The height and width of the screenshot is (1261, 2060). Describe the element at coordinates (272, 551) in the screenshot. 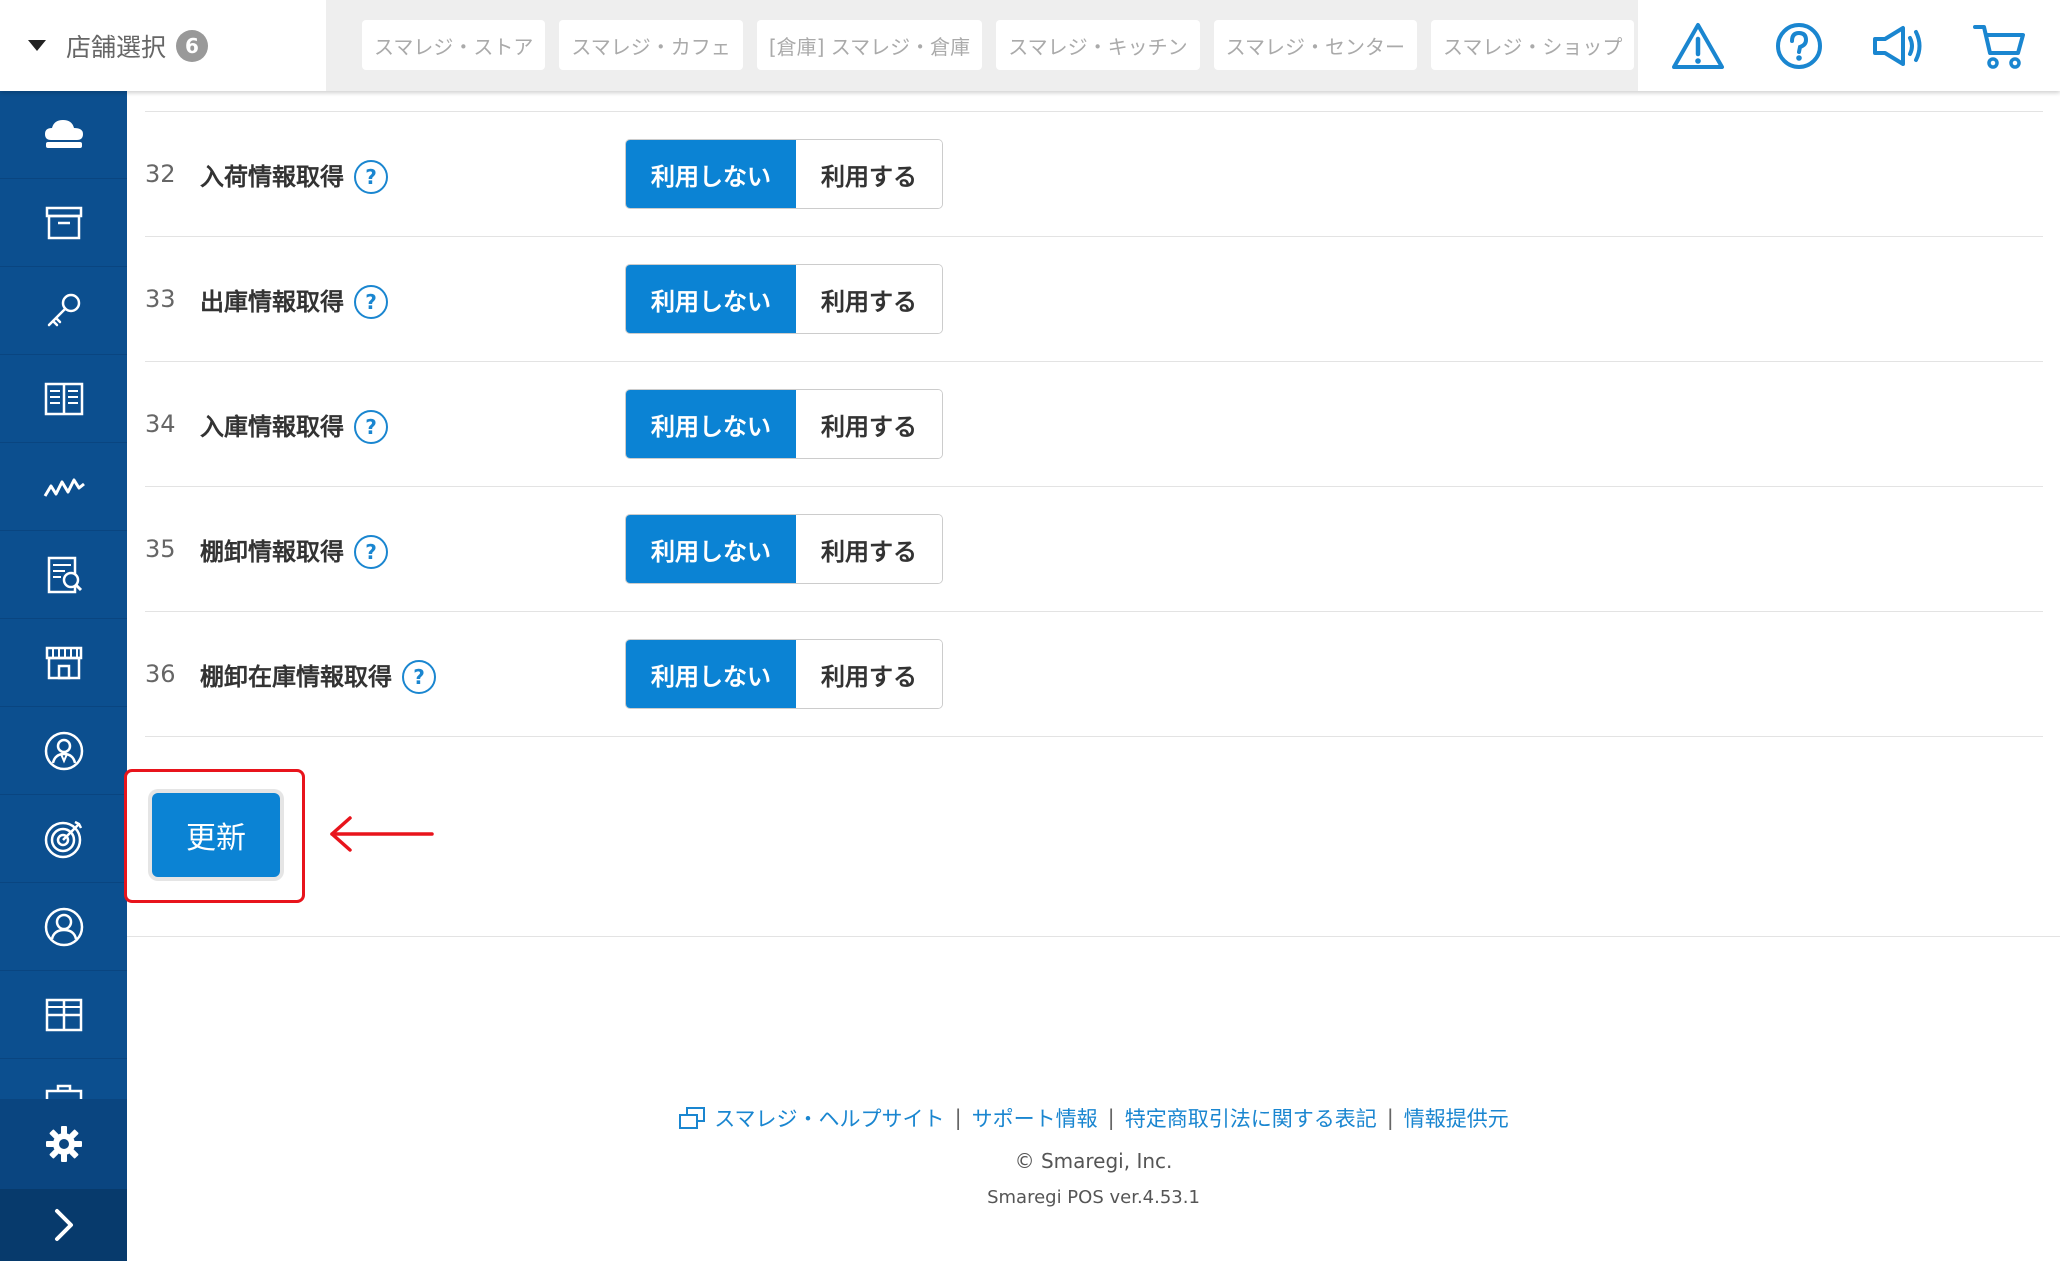

I see `setting-name: 棚卸情報取得` at that location.